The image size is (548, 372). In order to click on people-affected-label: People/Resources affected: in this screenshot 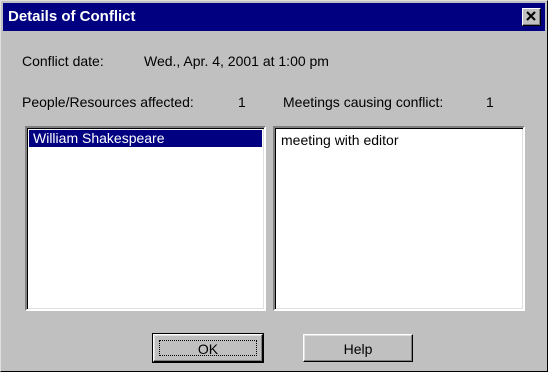, I will do `click(108, 102)`.